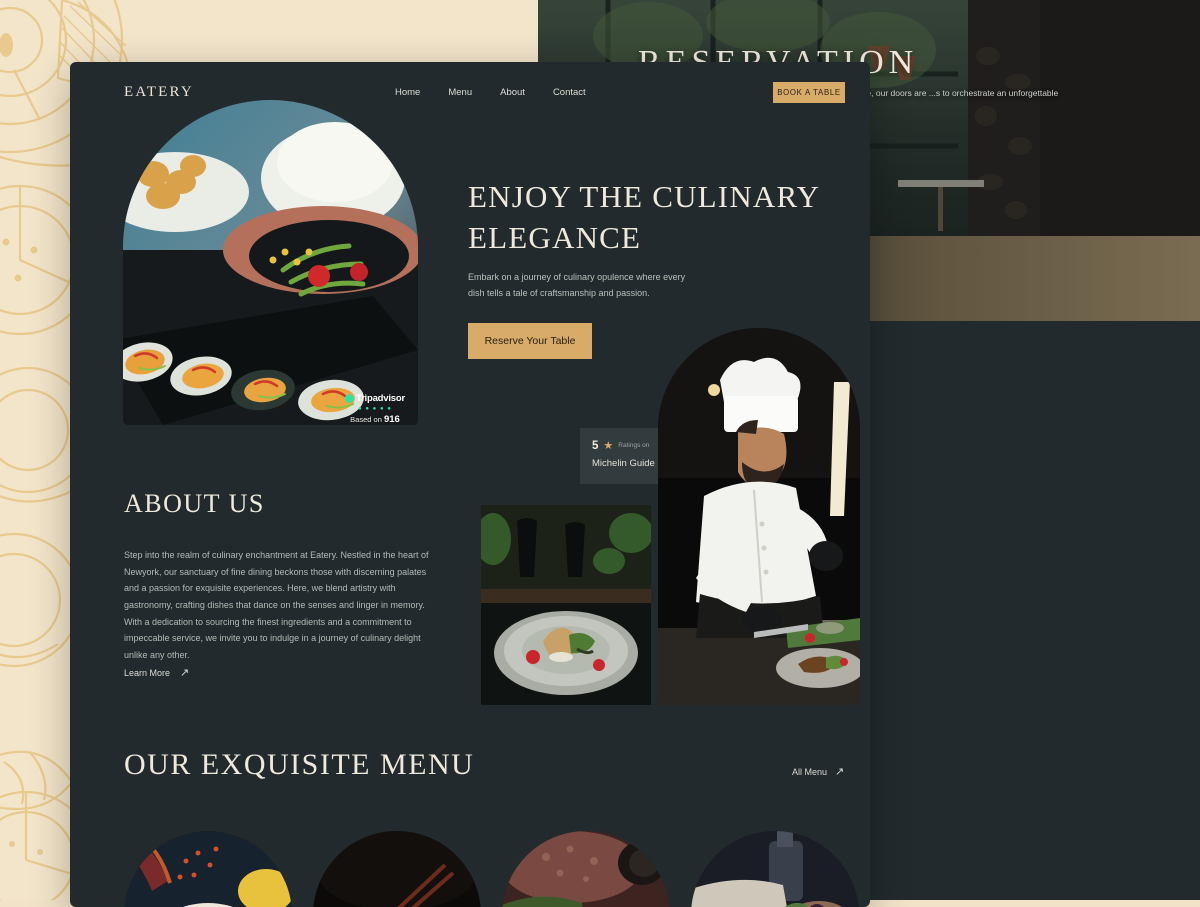  What do you see at coordinates (809, 772) in the screenshot?
I see `all-menu-label: All Menu` at bounding box center [809, 772].